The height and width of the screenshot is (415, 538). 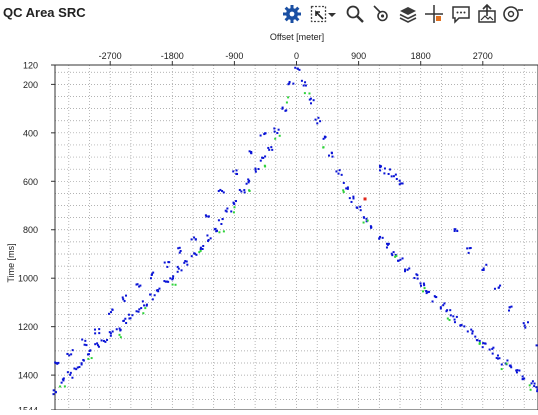 I want to click on y-tick-label: 1400, so click(x=28, y=376).